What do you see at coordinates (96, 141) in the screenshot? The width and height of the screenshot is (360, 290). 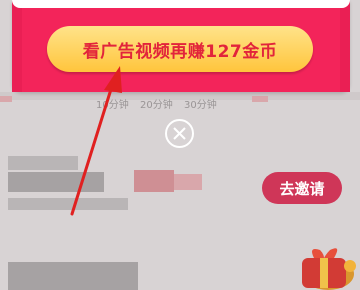 I see `annotation-arrow` at bounding box center [96, 141].